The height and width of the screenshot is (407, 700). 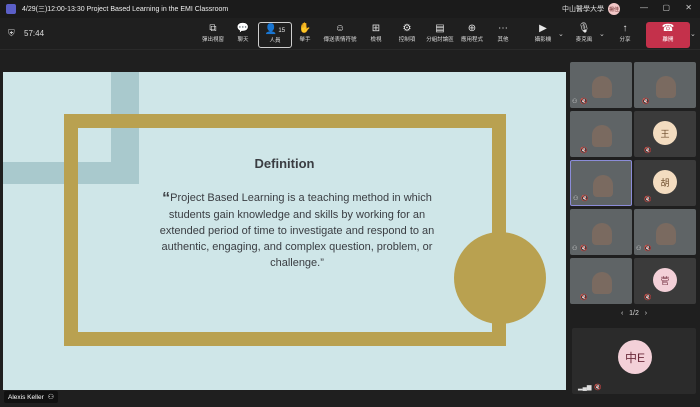 I want to click on grid-icon: ⊞, so click(x=376, y=28).